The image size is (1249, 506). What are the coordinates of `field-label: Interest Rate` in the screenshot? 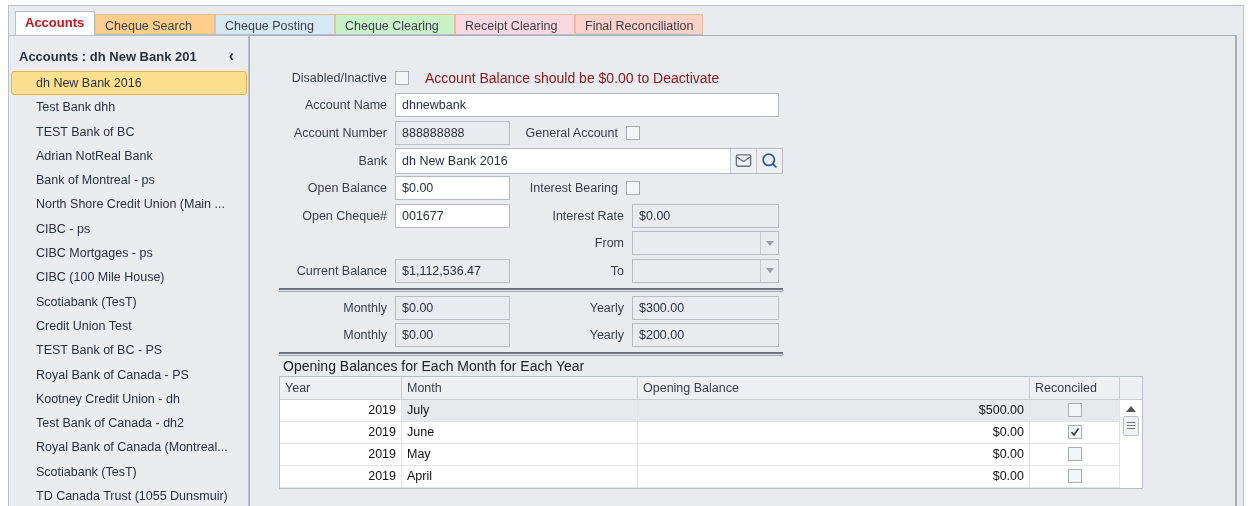 It's located at (587, 215).